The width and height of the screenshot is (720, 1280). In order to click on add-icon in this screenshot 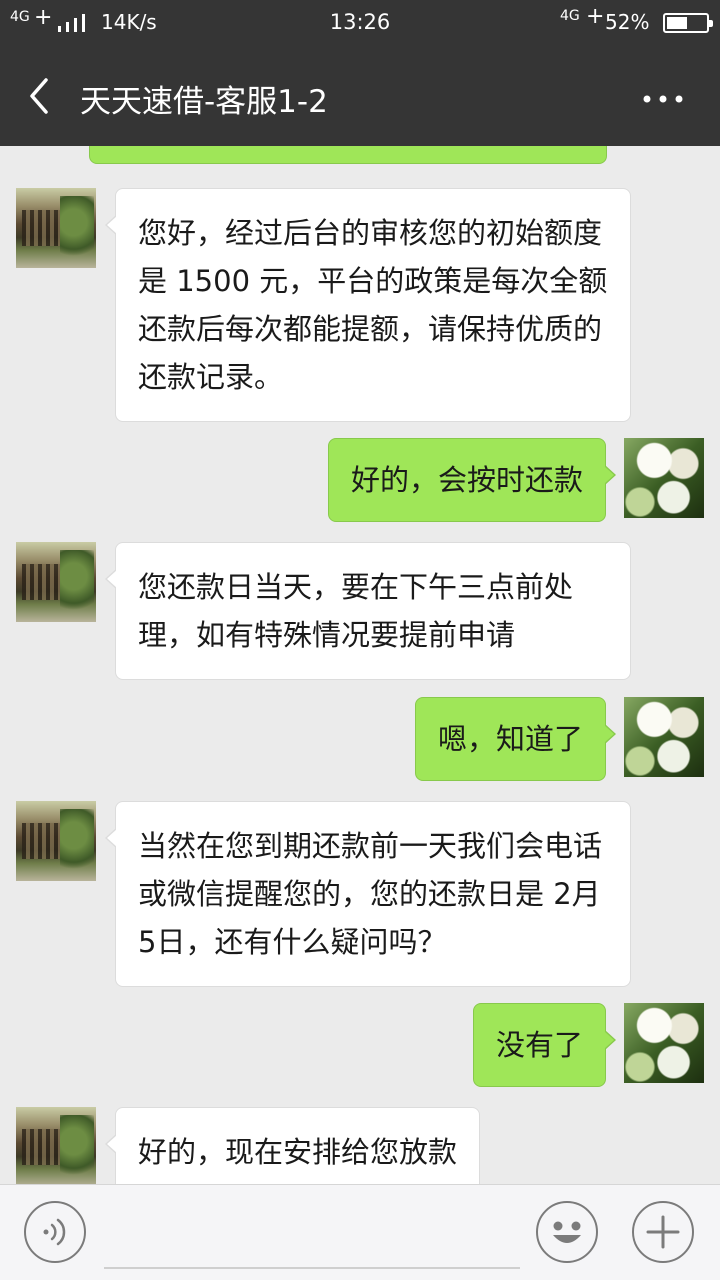, I will do `click(663, 1232)`.